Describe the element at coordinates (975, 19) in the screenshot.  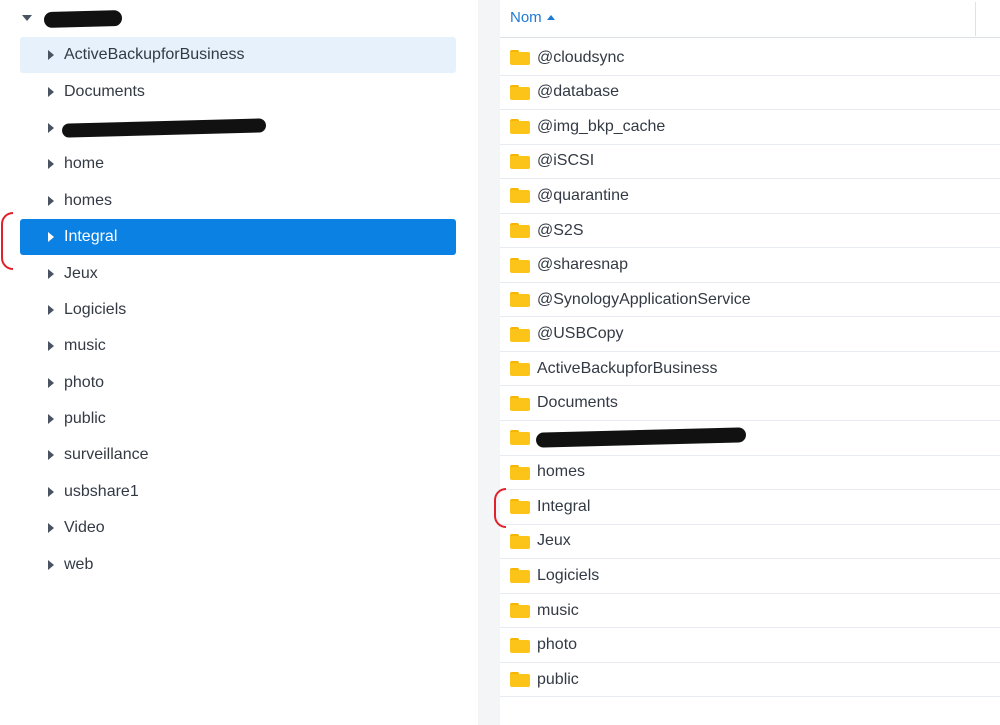
I see `column-separator` at that location.